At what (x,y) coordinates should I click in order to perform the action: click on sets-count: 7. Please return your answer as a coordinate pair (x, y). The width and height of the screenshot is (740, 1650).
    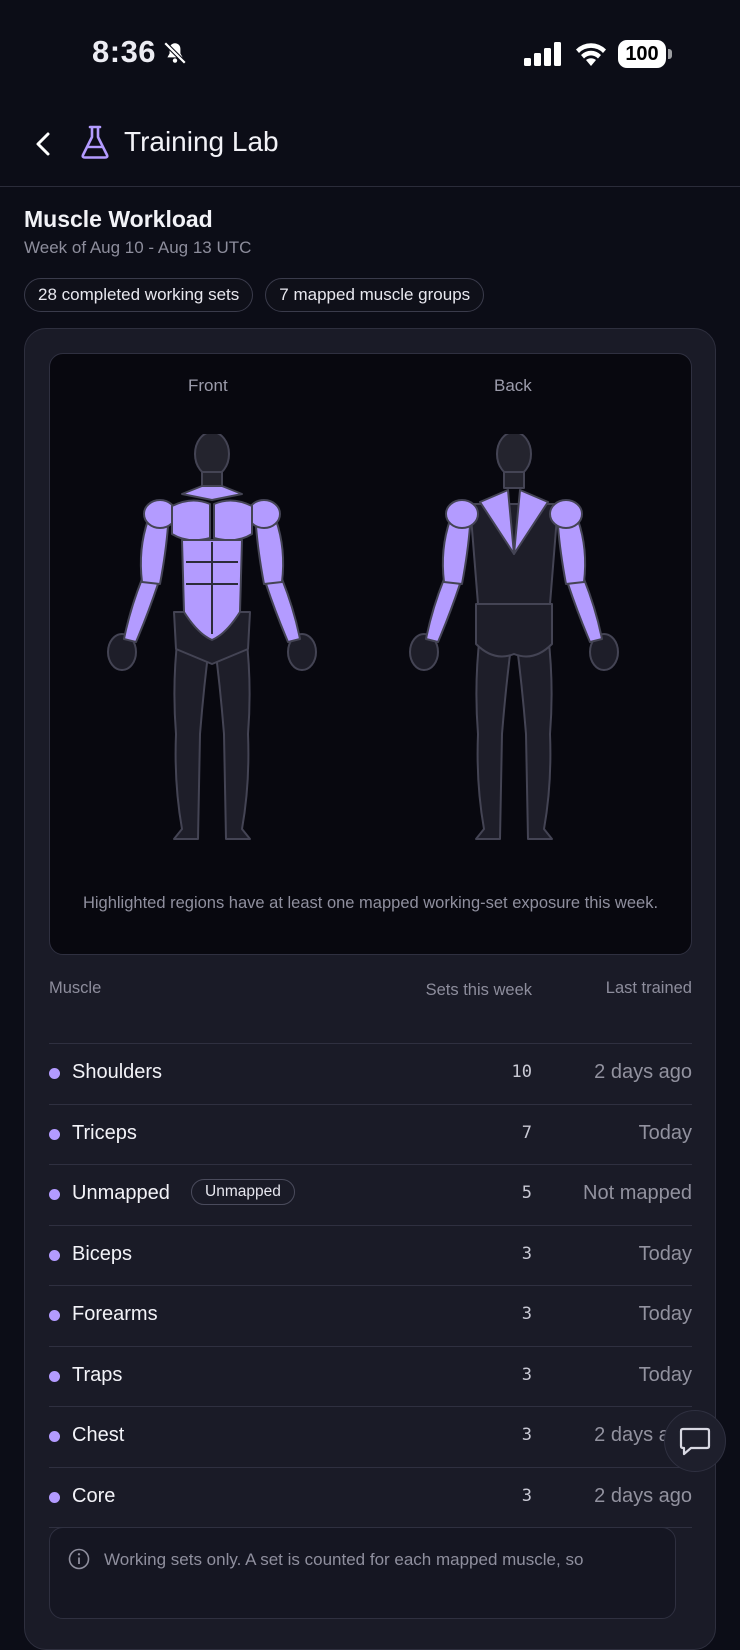
    Looking at the image, I should click on (526, 1132).